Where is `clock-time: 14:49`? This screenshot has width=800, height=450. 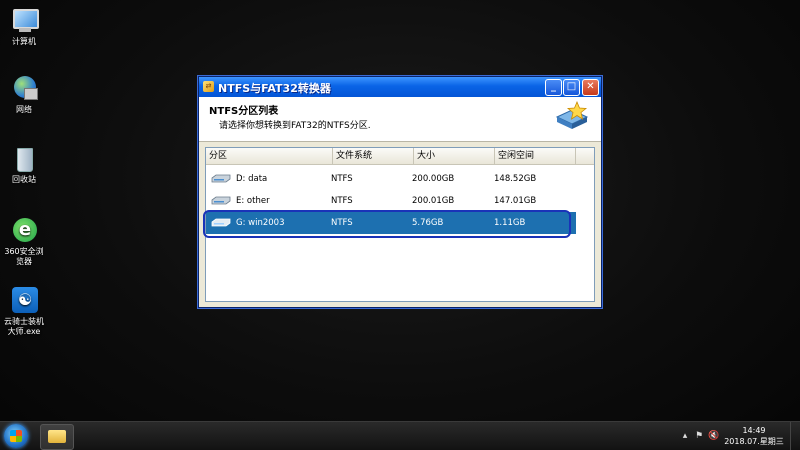
clock-time: 14:49 is located at coordinates (754, 430).